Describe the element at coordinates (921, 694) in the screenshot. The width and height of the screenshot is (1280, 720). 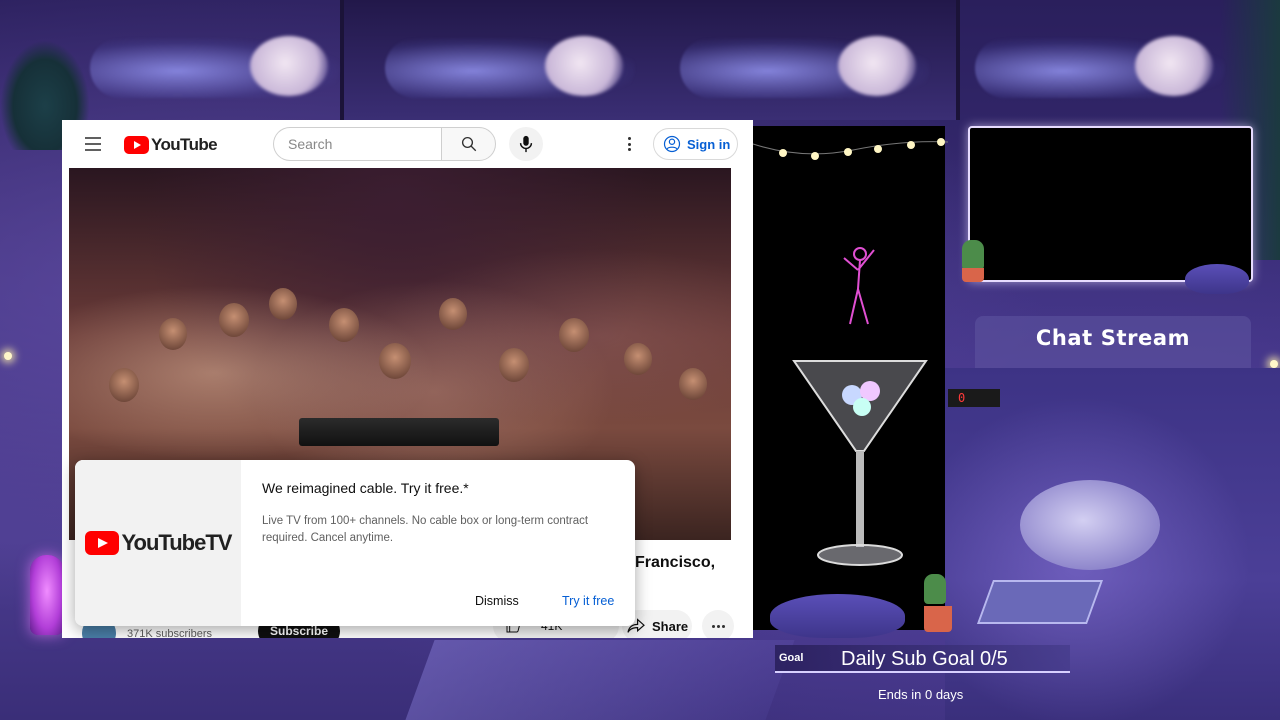
I see `goal-countdown: Ends in 0 days` at that location.